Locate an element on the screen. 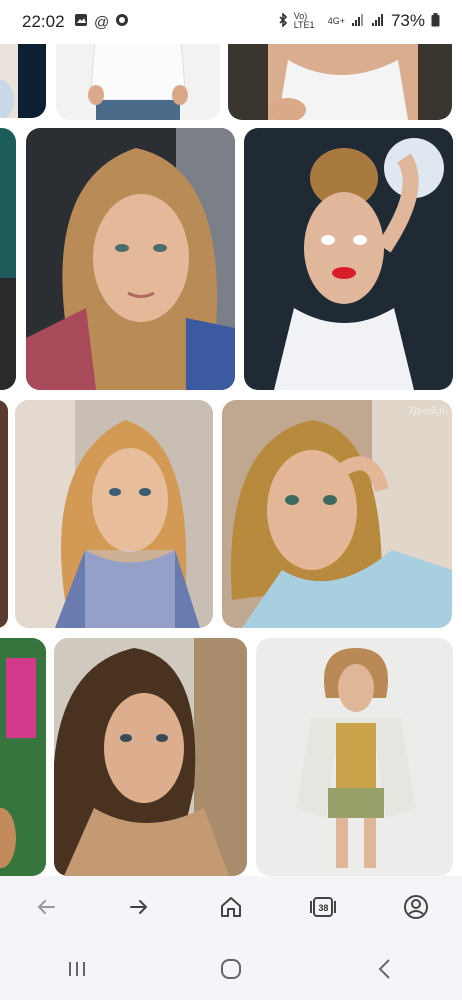 The height and width of the screenshot is (1000, 462). forward-button is located at coordinates (139, 909).